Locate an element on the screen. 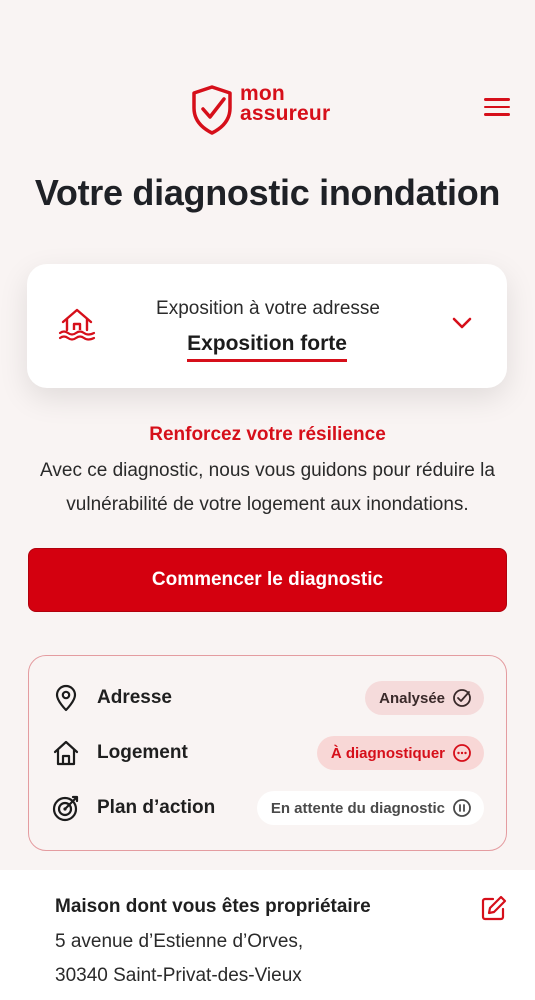 The image size is (535, 1000). property-title: Maison dont vous êtes propriétaire is located at coordinates (213, 906).